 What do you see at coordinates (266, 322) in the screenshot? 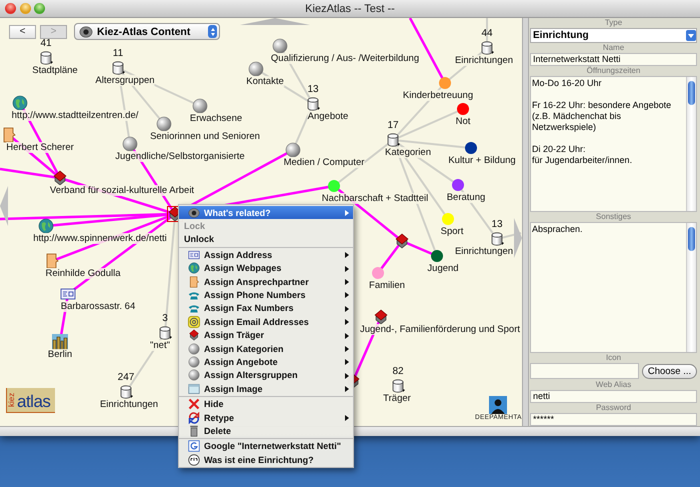
I see `menu-item: Assign Email Addresses` at bounding box center [266, 322].